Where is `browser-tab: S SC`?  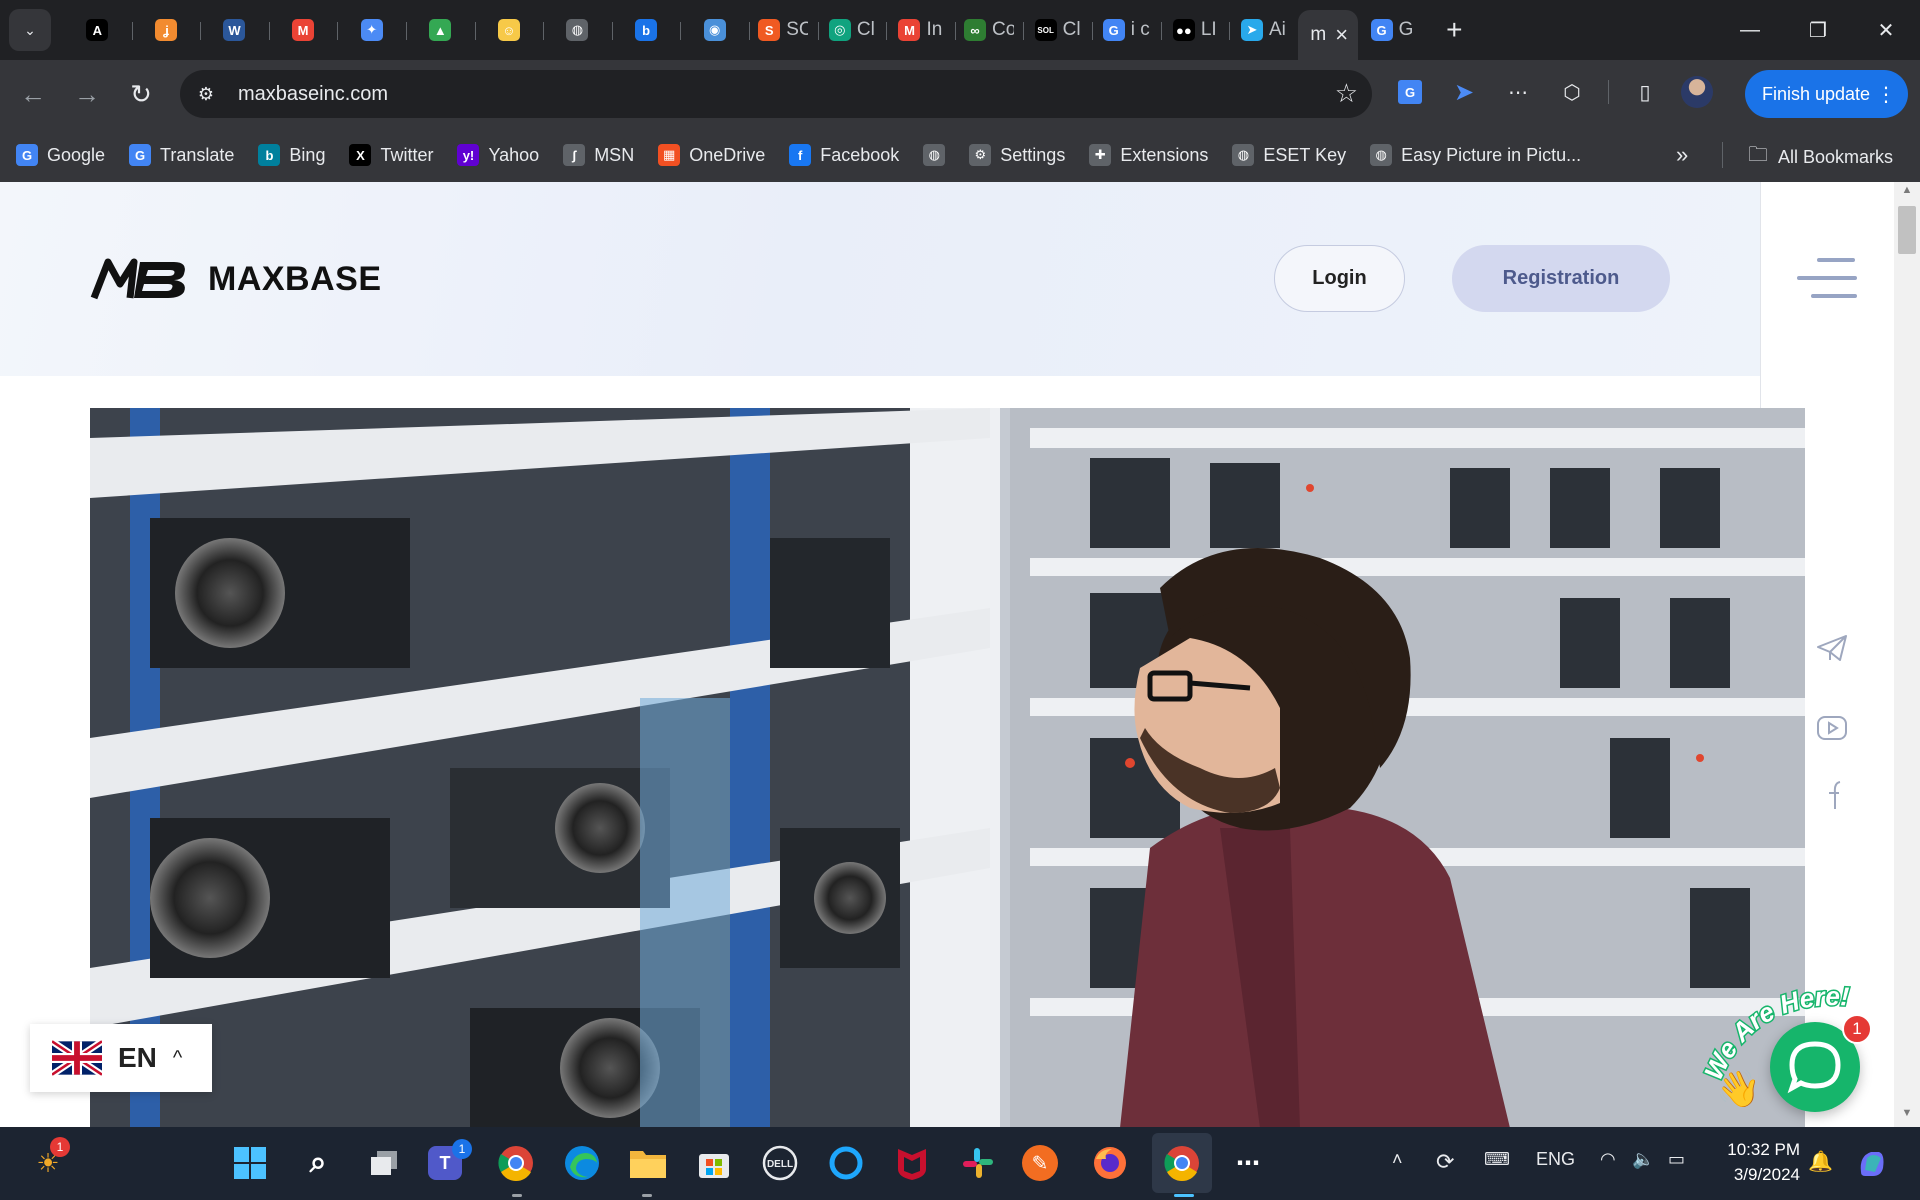
browser-tab: S SC is located at coordinates (783, 30).